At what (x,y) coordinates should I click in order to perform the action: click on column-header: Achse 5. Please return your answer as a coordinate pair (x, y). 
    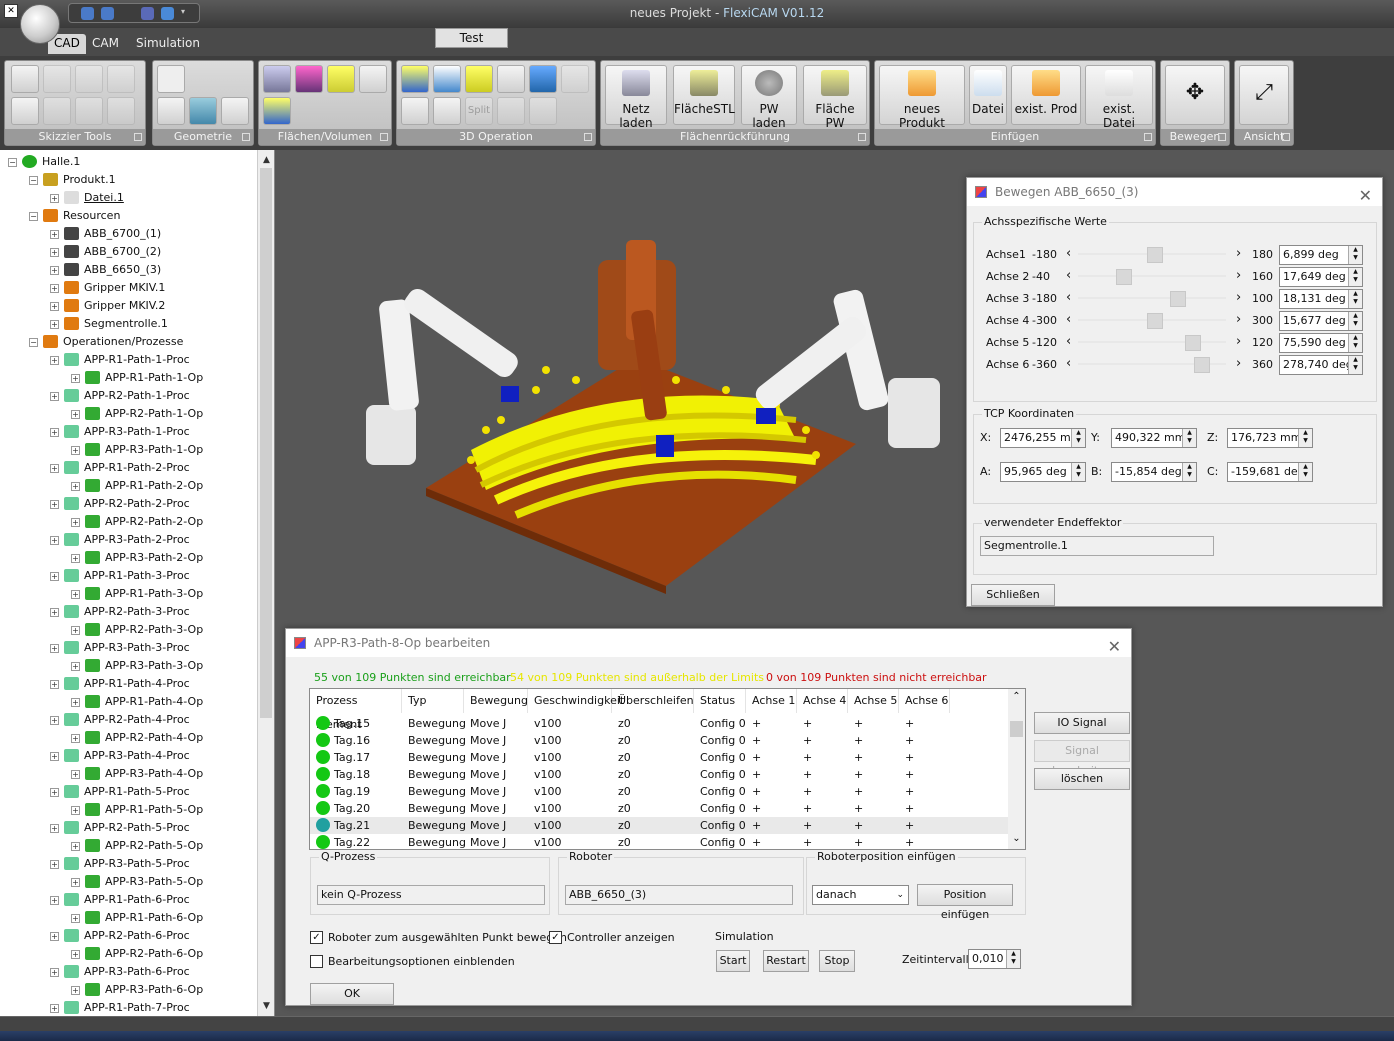
    Looking at the image, I should click on (873, 701).